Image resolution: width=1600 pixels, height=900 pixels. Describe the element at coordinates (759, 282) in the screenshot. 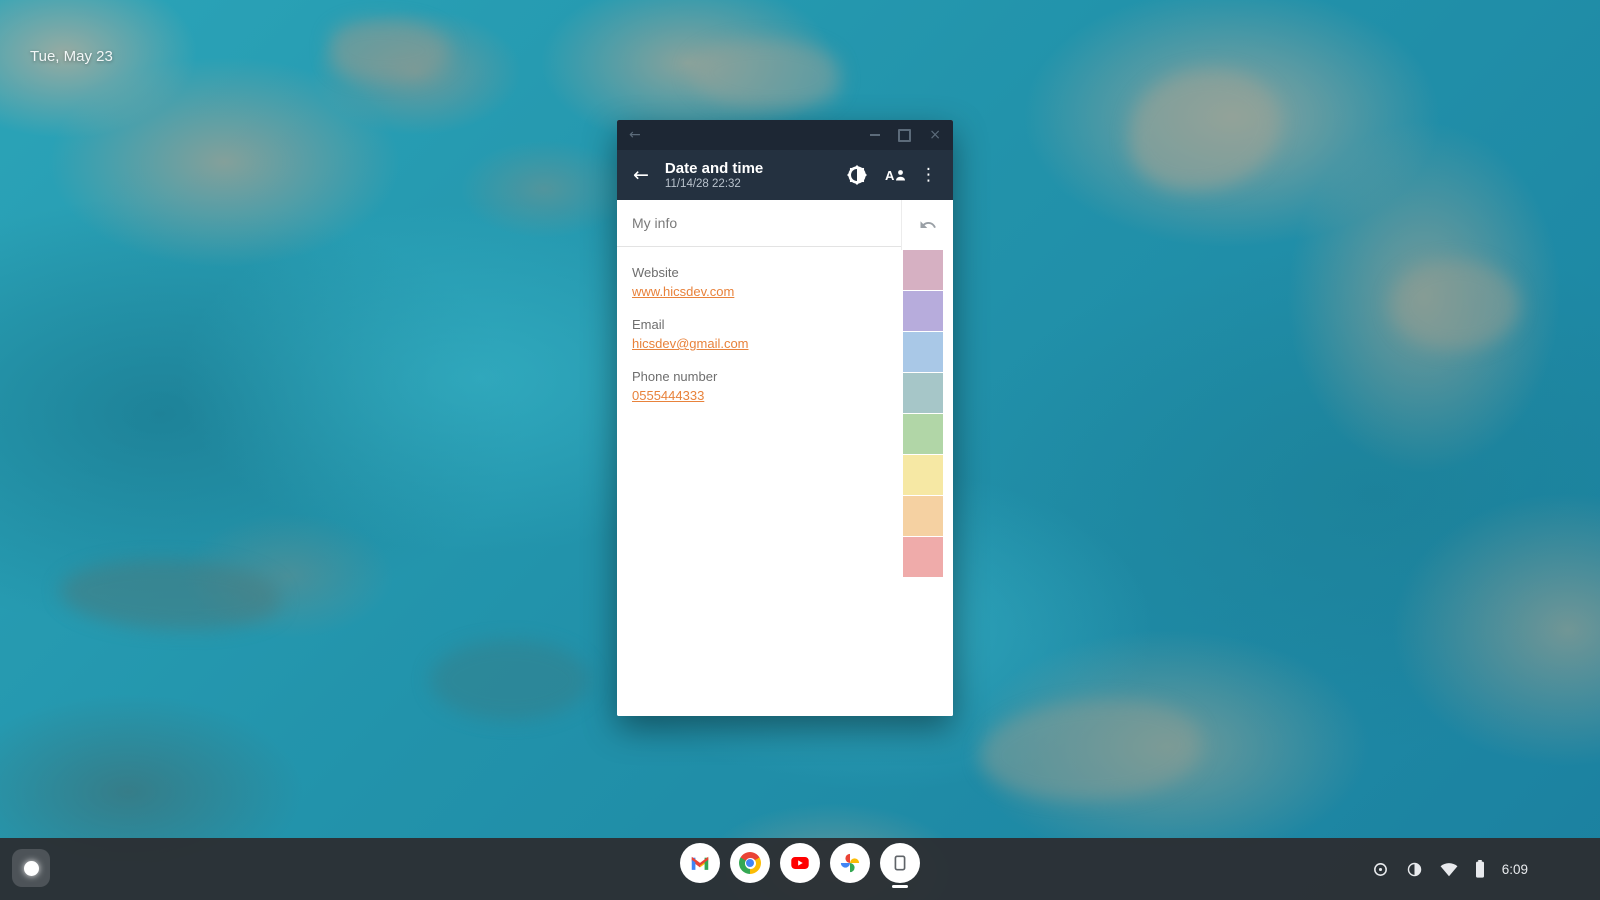

I see `note-entry: Website www.hicsdev.com` at that location.